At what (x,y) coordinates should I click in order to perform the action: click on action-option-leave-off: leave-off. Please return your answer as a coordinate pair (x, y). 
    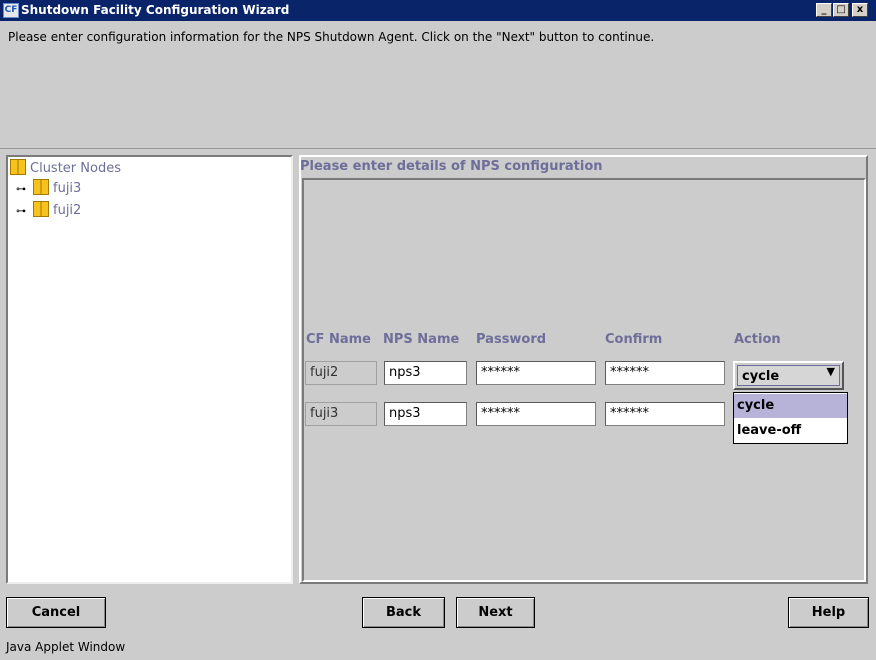
    Looking at the image, I should click on (790, 431).